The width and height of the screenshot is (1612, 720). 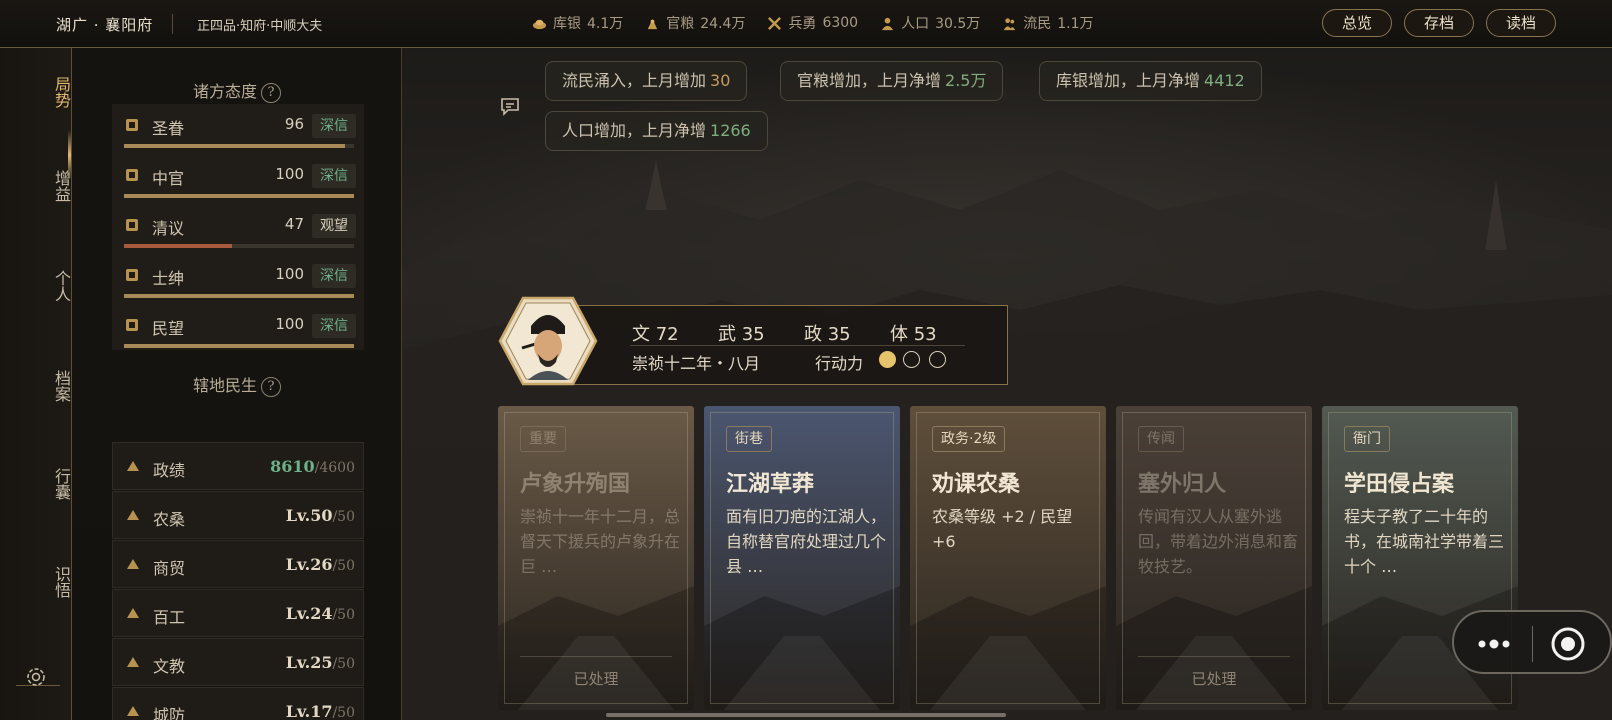 I want to click on event-card: 政务·2级 劝课农桑 农桑等级 +2 / 民望 +6, so click(x=1008, y=558).